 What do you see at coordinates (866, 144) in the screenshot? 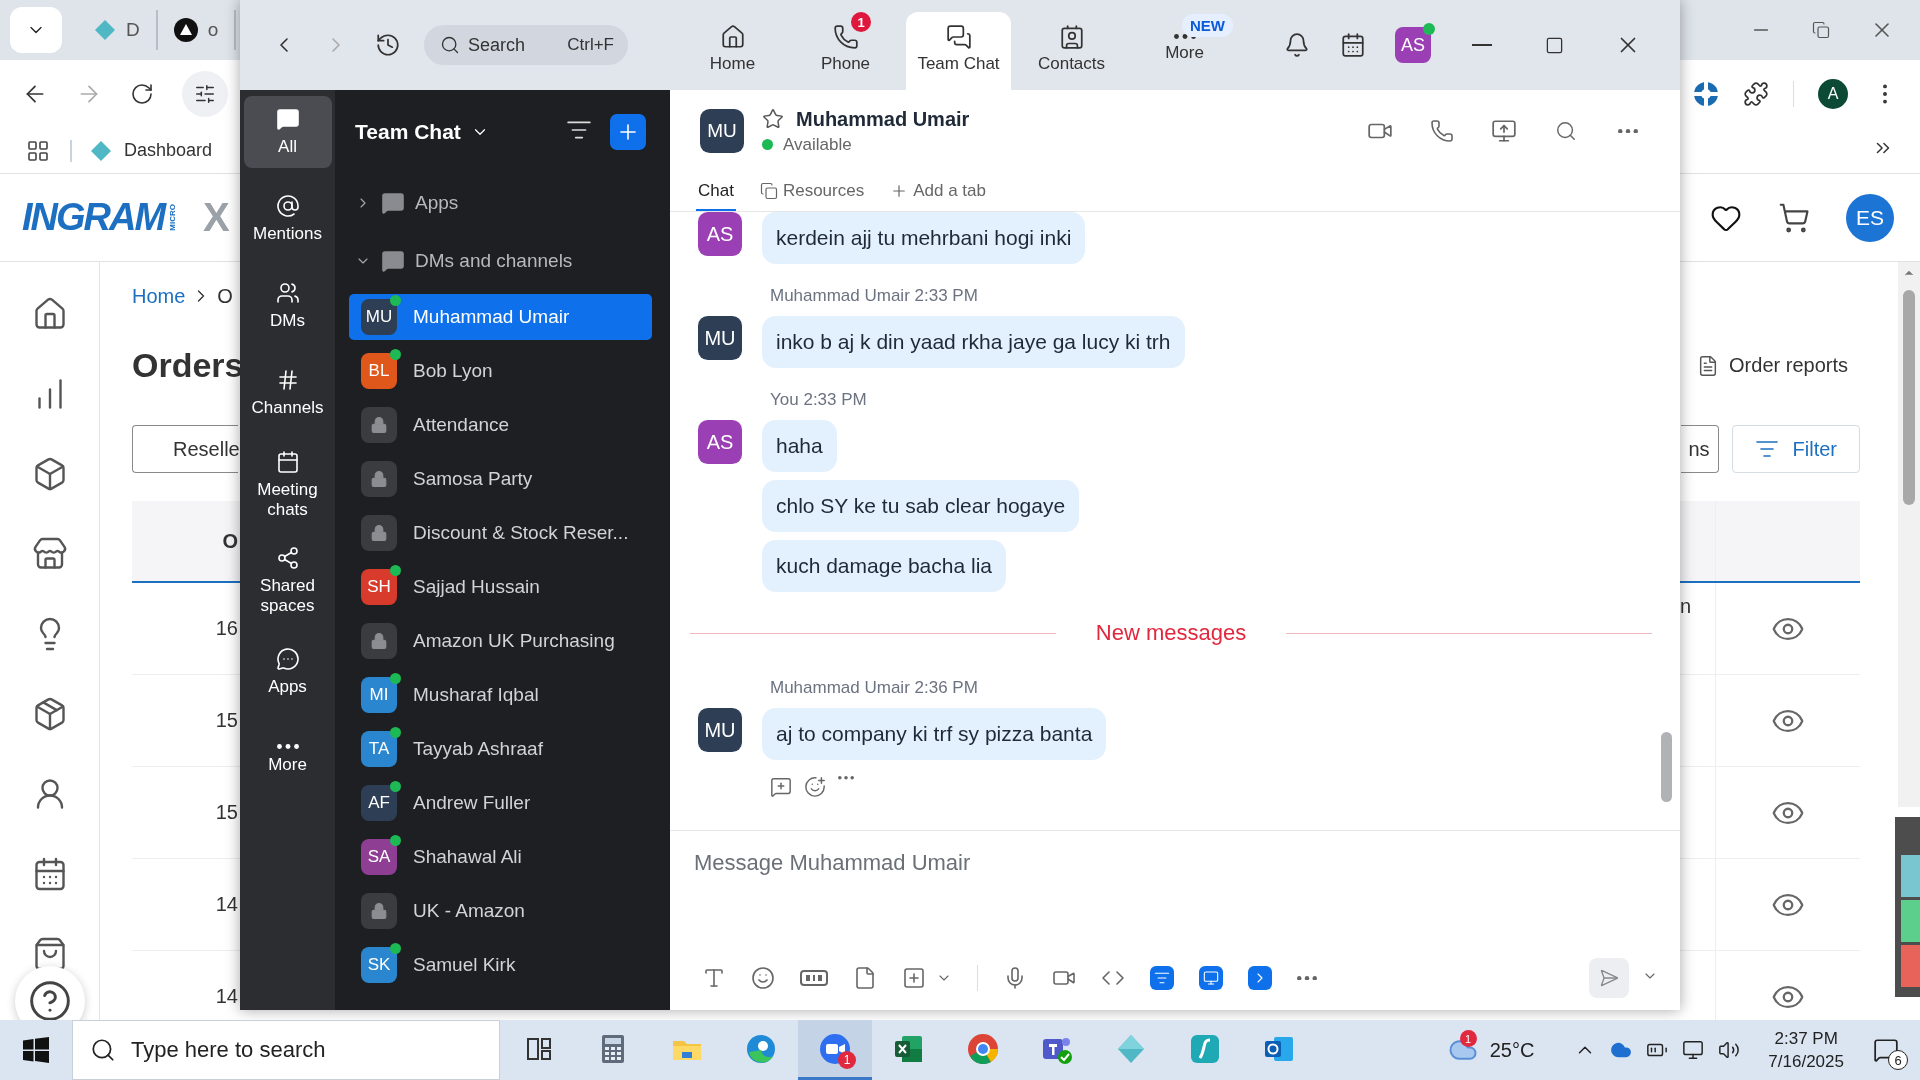
I see `presence-status: Available` at bounding box center [866, 144].